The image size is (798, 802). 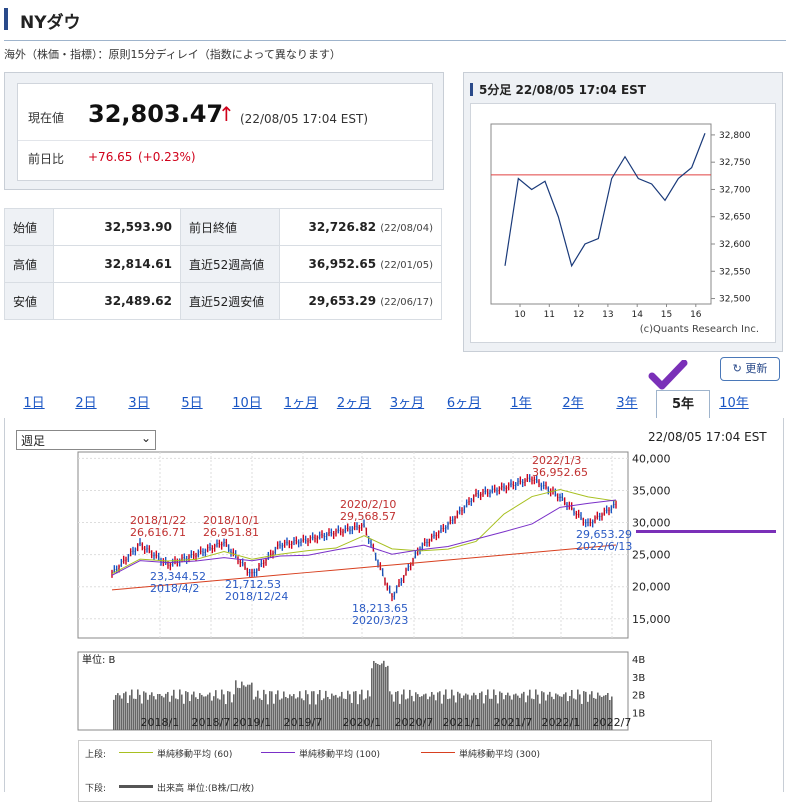 What do you see at coordinates (231, 532) in the screenshot?
I see `annotation-value: 26,951.81` at bounding box center [231, 532].